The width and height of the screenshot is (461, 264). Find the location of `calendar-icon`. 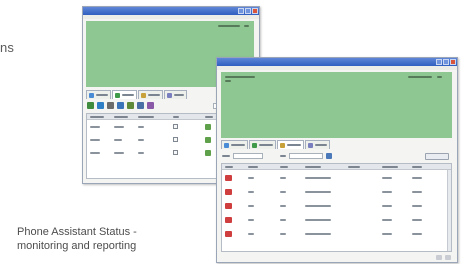

calendar-icon is located at coordinates (329, 156).